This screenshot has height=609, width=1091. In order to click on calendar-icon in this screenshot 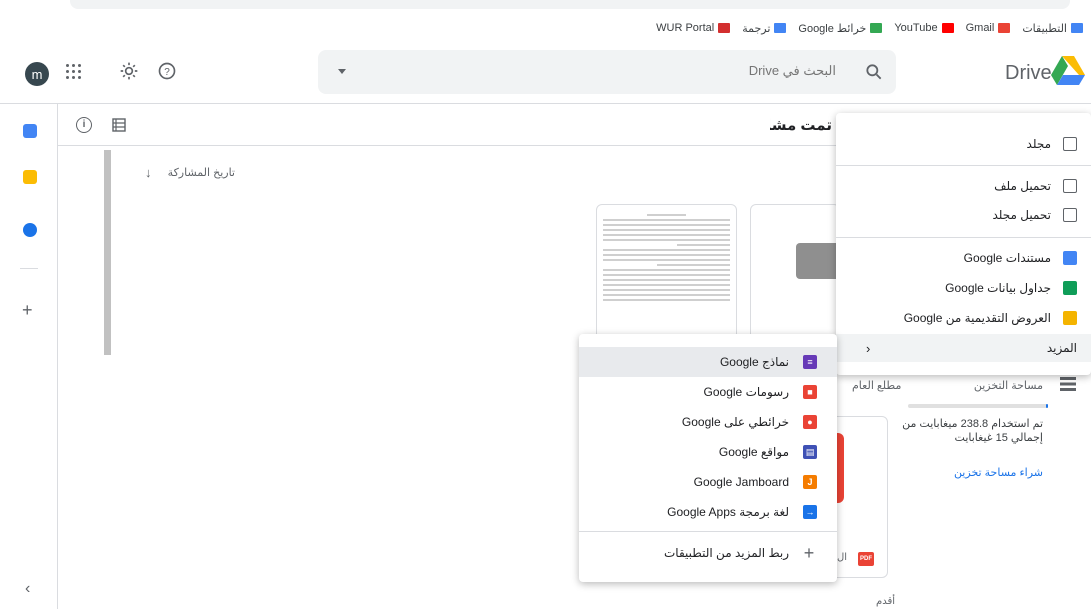, I will do `click(30, 131)`.